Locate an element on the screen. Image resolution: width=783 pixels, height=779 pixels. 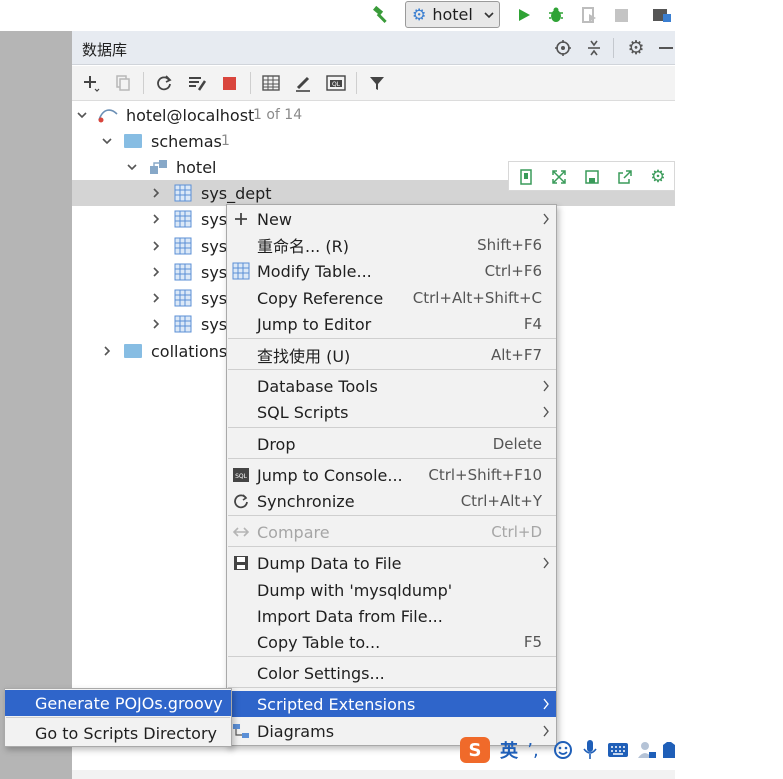
menu-item-database-tools: Database Tools is located at coordinates (391, 386).